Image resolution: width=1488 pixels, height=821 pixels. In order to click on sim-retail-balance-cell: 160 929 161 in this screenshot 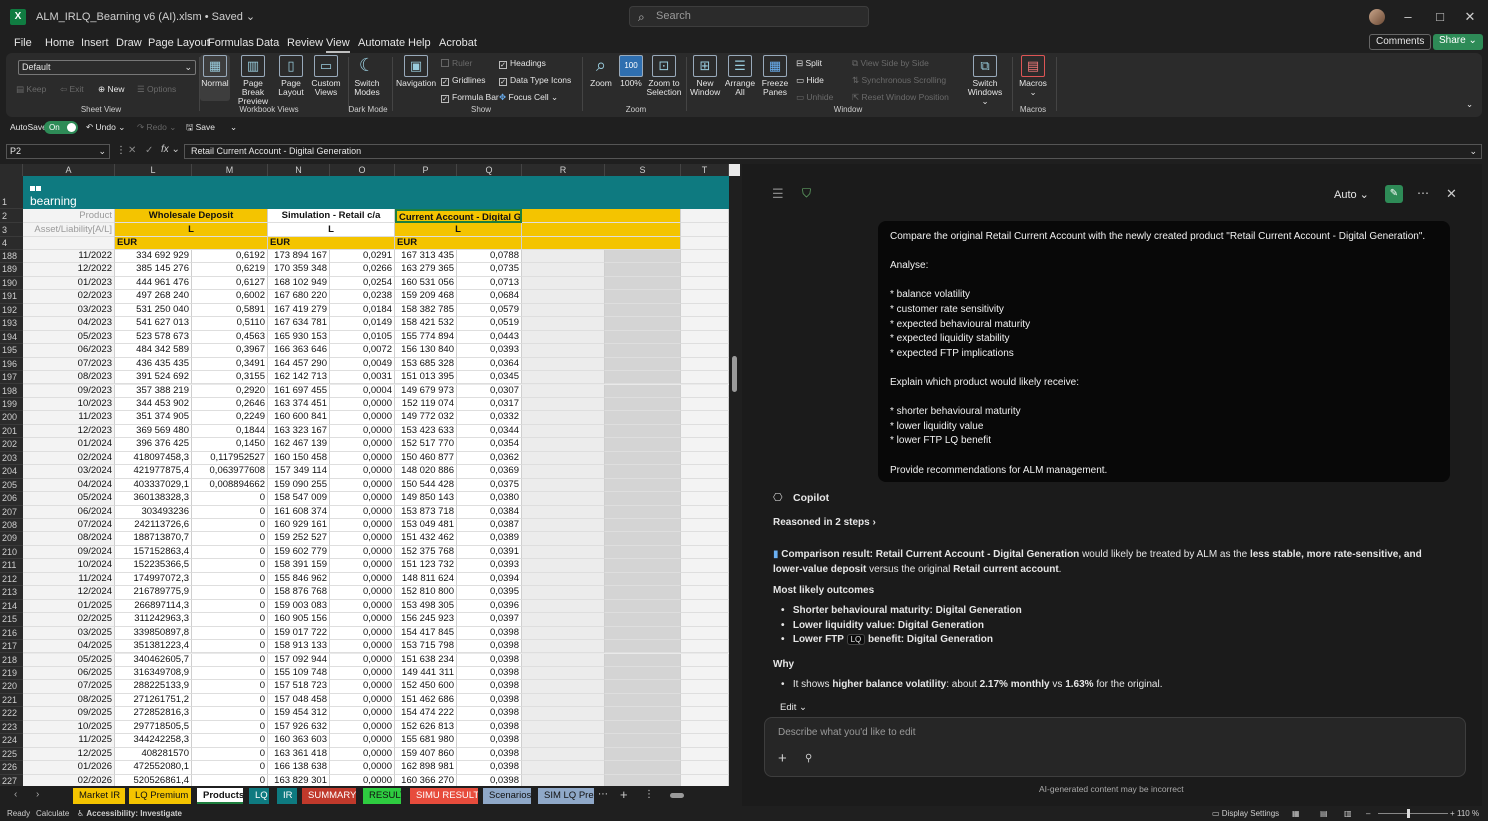, I will do `click(299, 526)`.